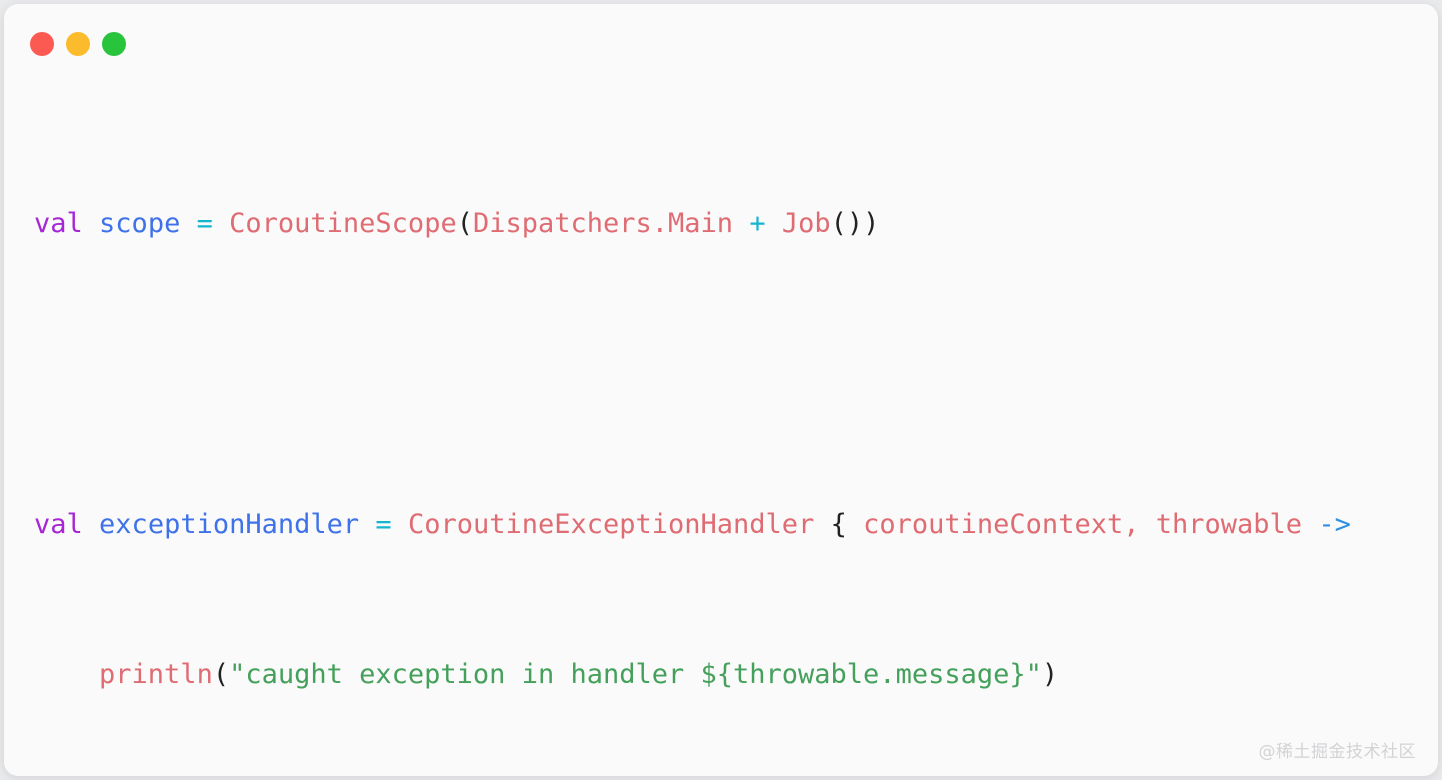 Image resolution: width=1442 pixels, height=780 pixels. What do you see at coordinates (757, 223) in the screenshot?
I see `token-operator-plus: +` at bounding box center [757, 223].